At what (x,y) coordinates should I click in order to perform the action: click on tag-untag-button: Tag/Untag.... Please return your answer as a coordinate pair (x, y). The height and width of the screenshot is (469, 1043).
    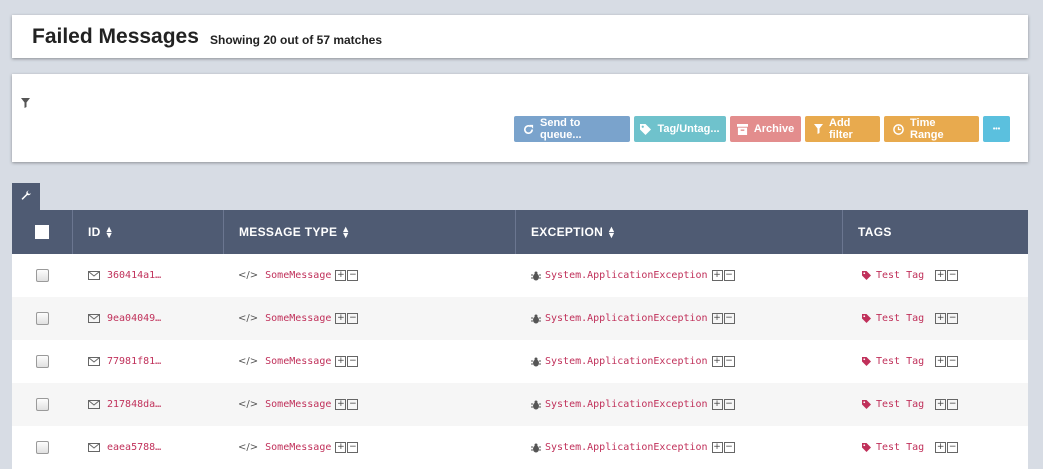
    Looking at the image, I should click on (680, 129).